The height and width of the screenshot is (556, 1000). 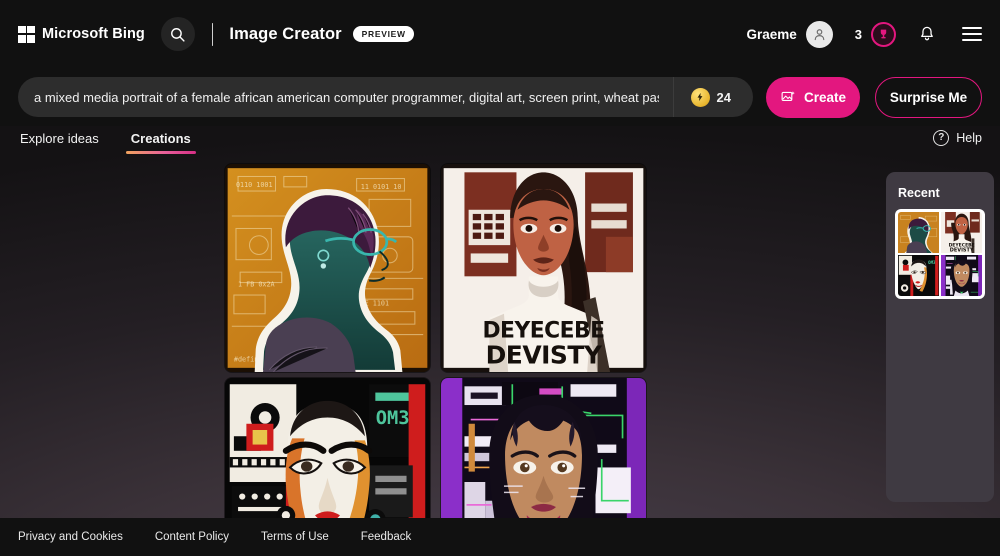 I want to click on create-button-label: Create, so click(x=825, y=97).